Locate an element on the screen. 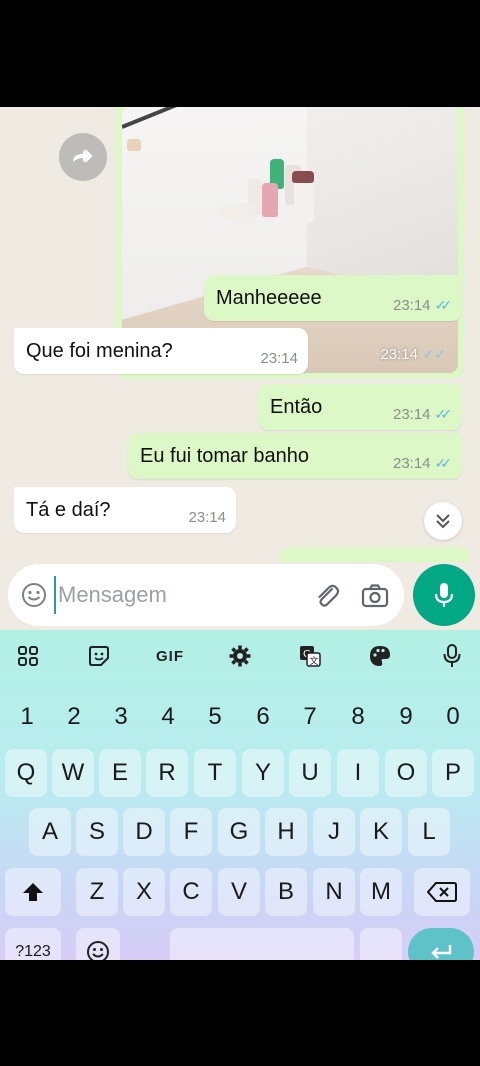  double-chevron-down-icon is located at coordinates (443, 521).